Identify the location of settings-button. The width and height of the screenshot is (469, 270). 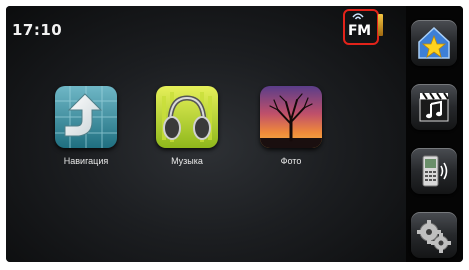
(434, 235).